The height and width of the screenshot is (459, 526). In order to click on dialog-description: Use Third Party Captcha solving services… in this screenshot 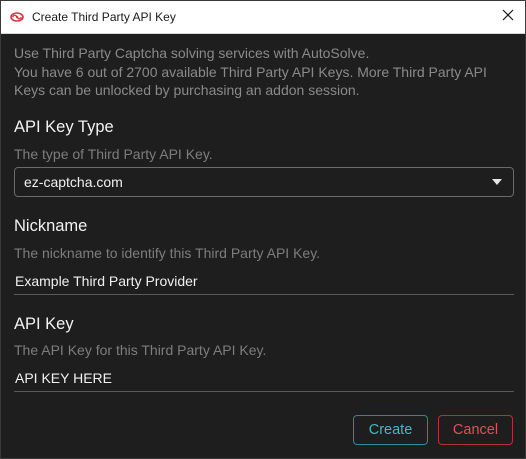, I will do `click(264, 72)`.